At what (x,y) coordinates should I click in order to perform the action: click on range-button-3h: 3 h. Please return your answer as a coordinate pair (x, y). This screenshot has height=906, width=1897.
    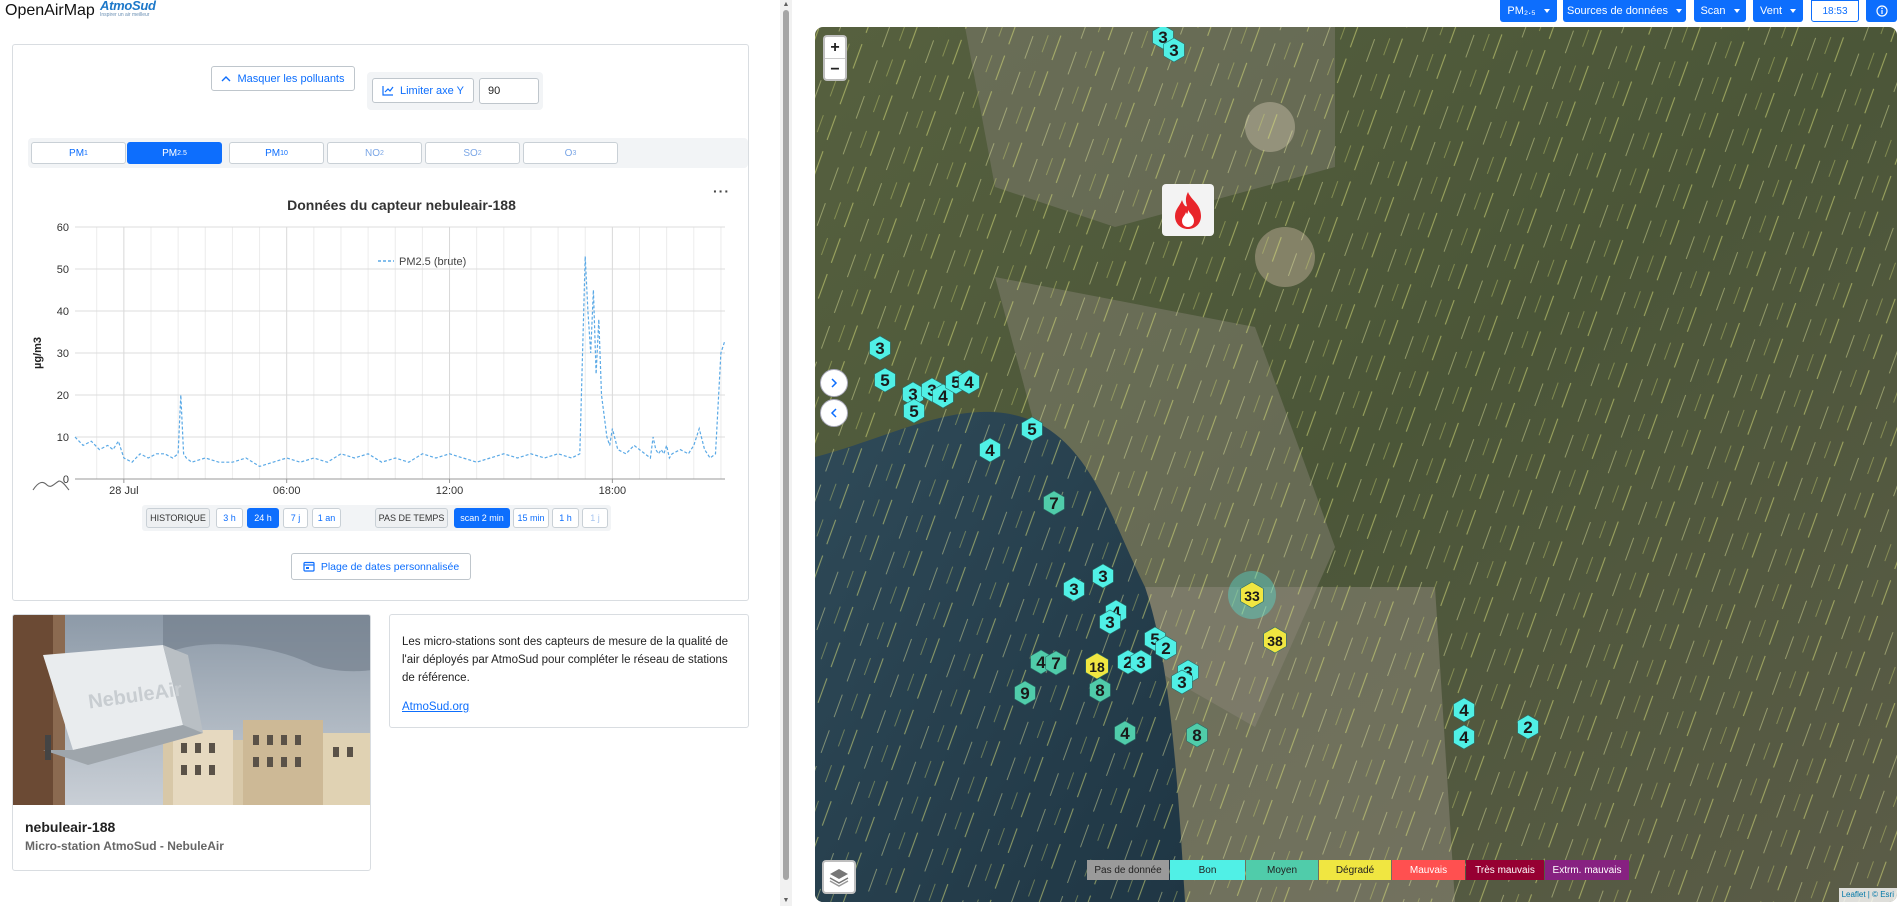
    Looking at the image, I should click on (229, 518).